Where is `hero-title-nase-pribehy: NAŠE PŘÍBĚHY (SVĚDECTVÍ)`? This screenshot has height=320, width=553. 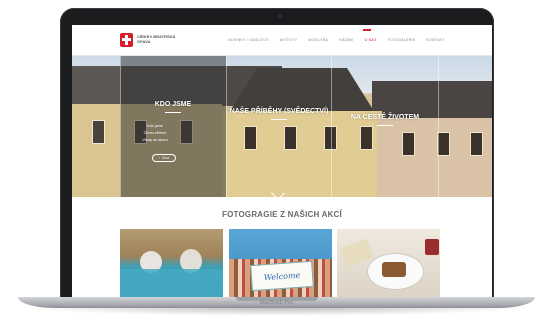
hero-title-nase-pribehy: NAŠE PŘÍBĚHY (SVĚDECTVÍ) is located at coordinates (279, 114).